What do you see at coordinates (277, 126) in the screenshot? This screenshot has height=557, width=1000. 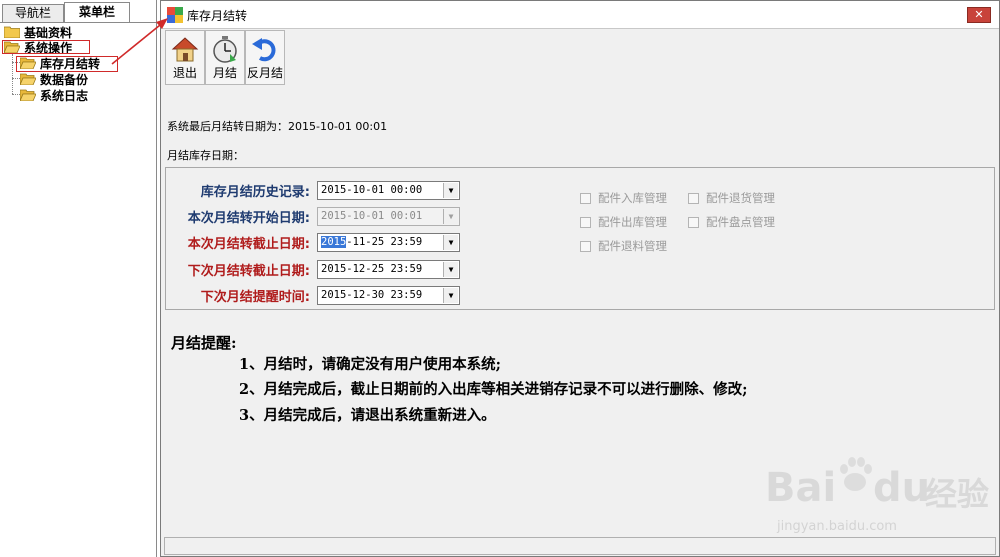 I see `last-close-date-text: 系统最后月结转日期为：2015-10-01 00:01` at bounding box center [277, 126].